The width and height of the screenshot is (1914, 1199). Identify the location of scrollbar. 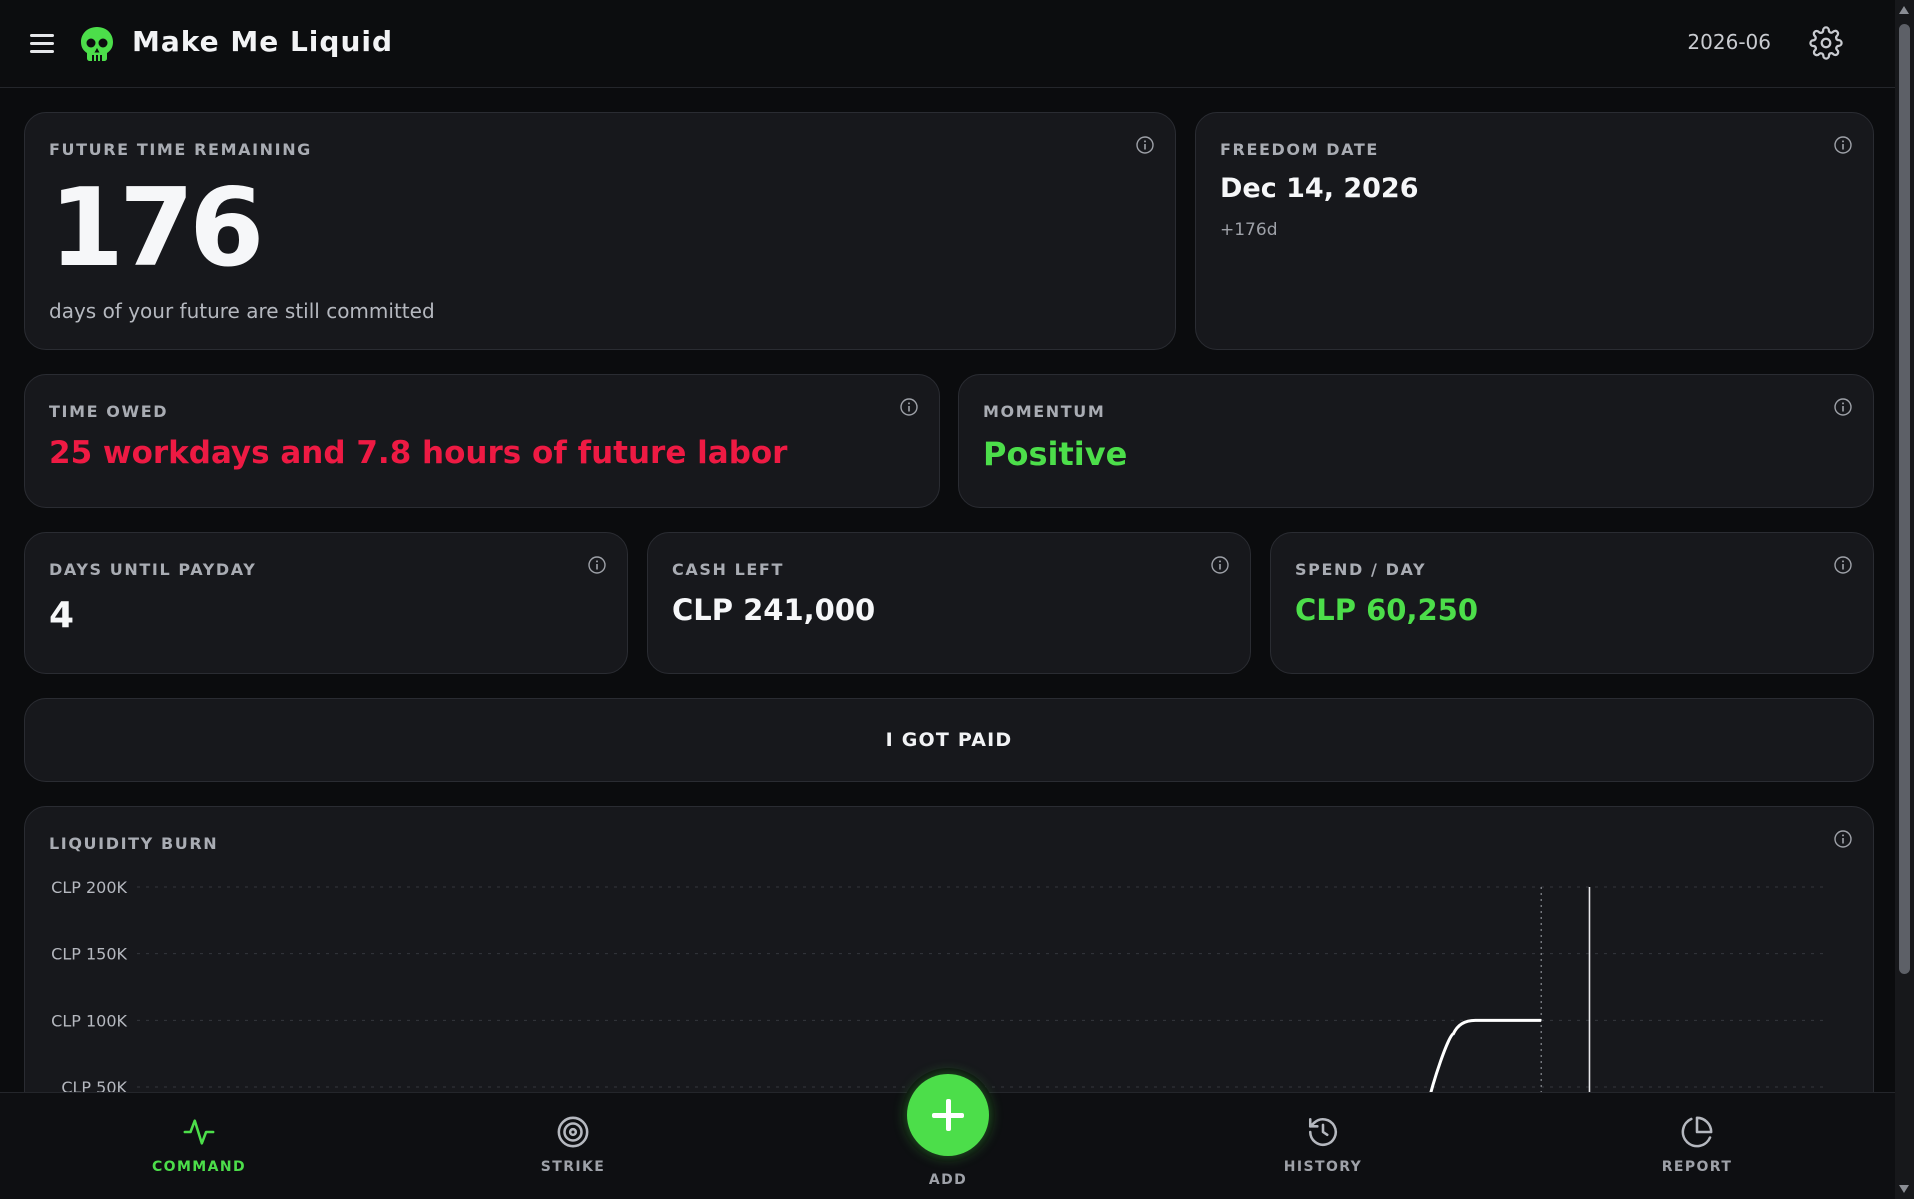
(1904, 599).